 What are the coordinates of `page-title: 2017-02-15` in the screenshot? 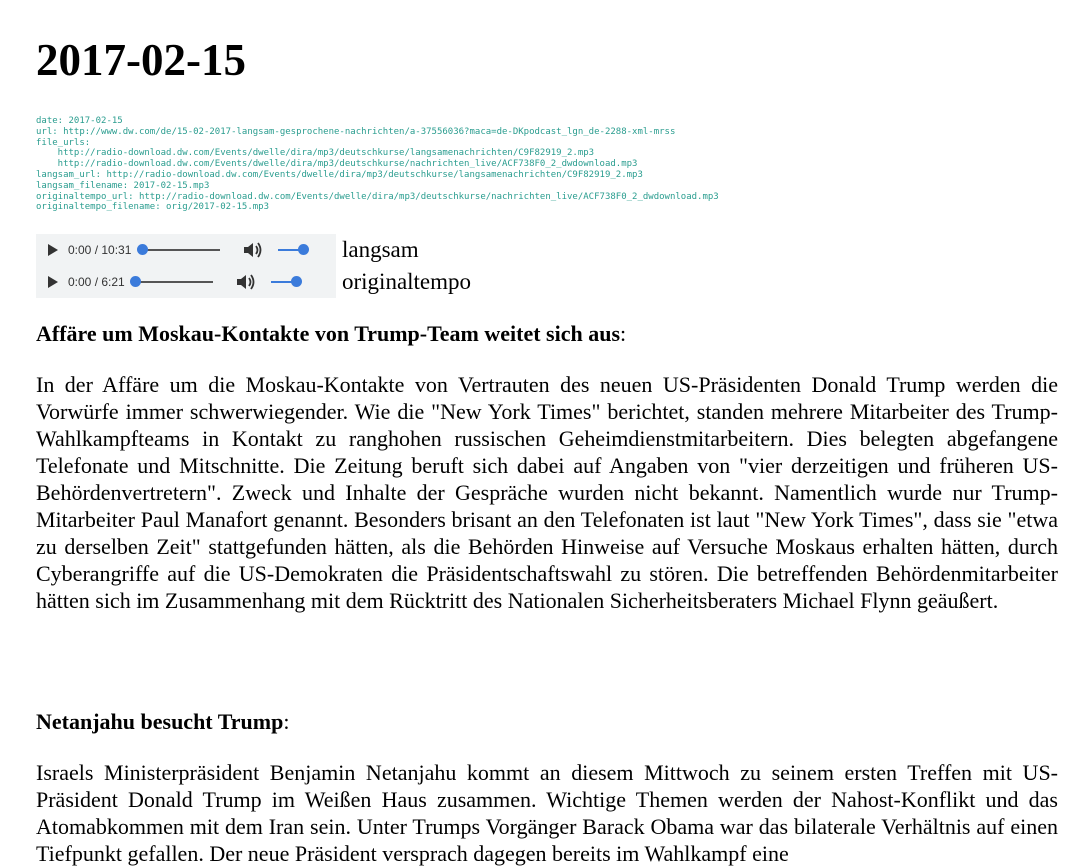 It's located at (141, 60).